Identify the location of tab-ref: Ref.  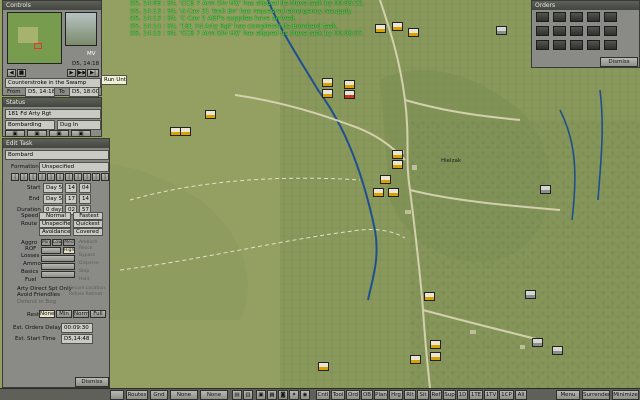
(436, 395).